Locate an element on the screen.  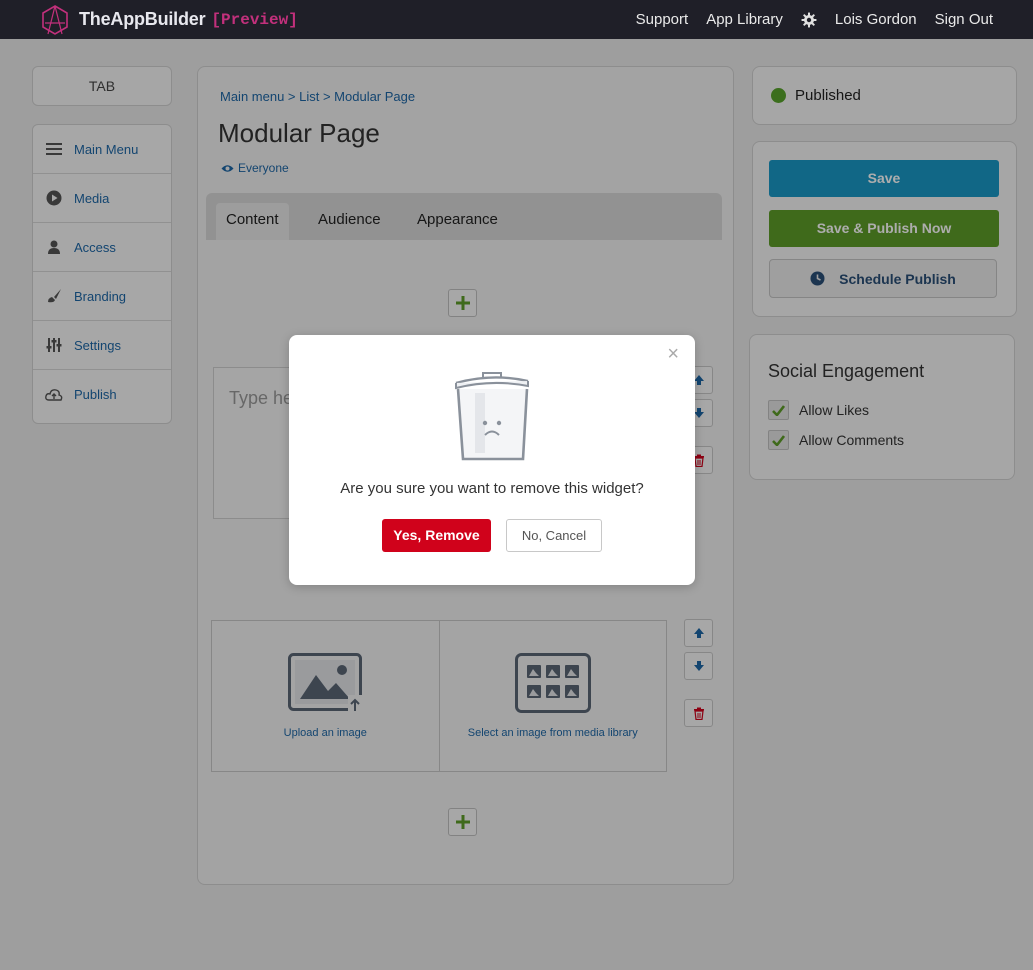
sign-out-link: Sign Out is located at coordinates (964, 19).